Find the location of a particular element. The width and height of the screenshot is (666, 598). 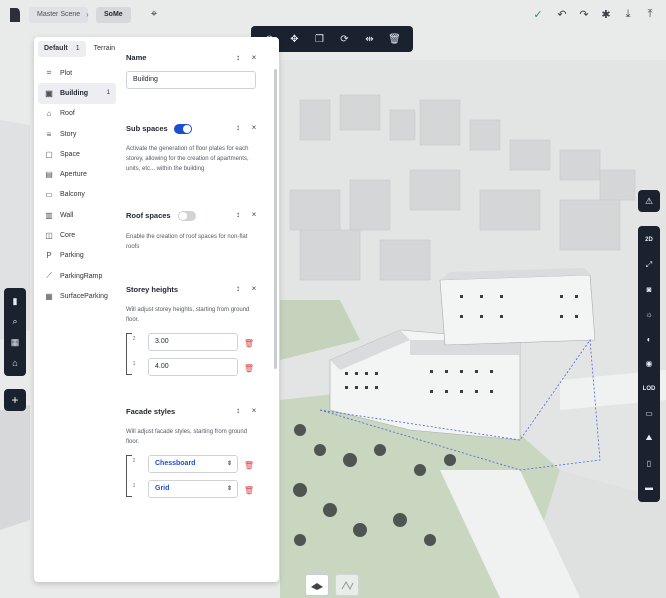

space-icon: ▢ is located at coordinates (49, 154).